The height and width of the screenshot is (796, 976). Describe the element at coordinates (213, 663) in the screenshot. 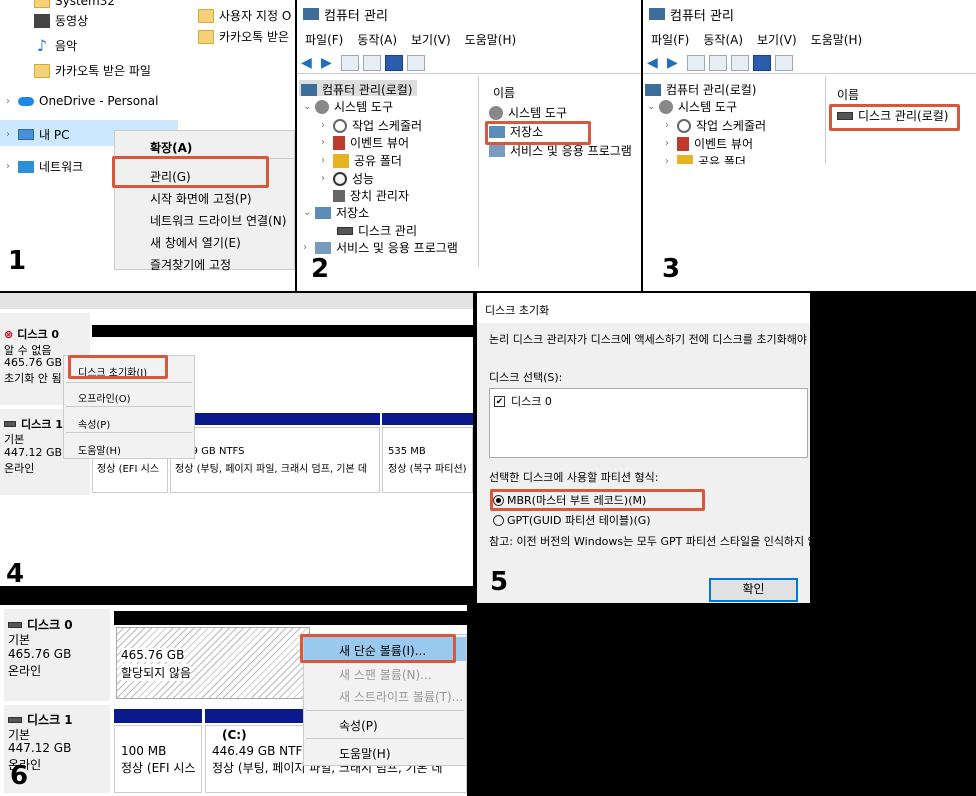

I see `unallocated-area: 465.76 GB 할당되지 않음` at that location.